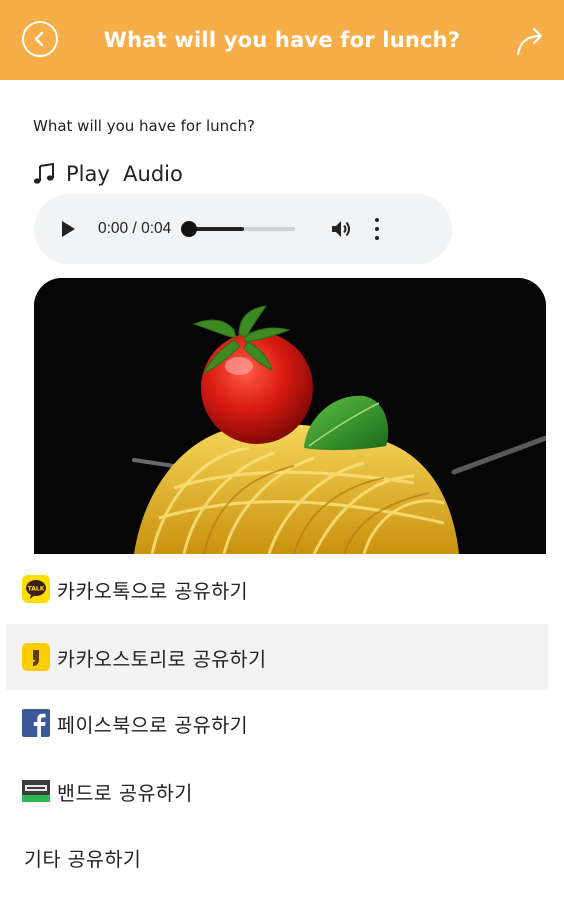 This screenshot has height=900, width=564. I want to click on audio-progress-knob, so click(189, 229).